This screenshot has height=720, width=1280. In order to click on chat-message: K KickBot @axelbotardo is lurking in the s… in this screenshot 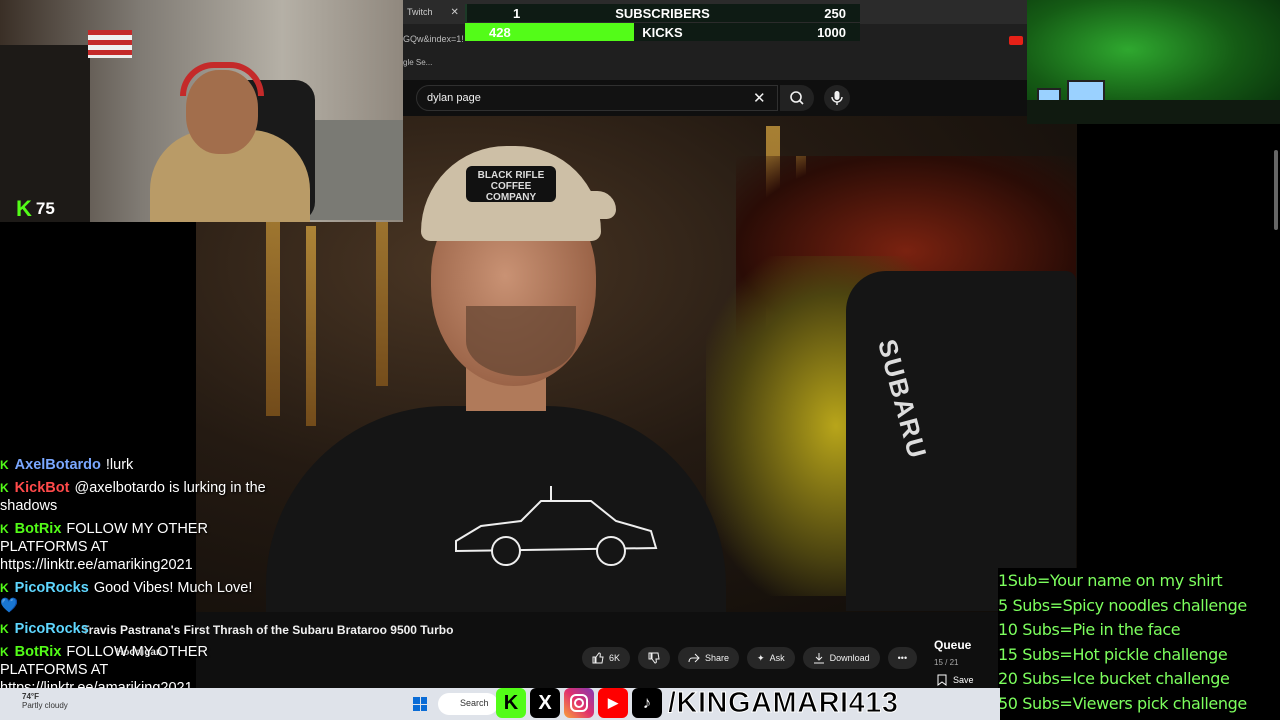, I will do `click(135, 497)`.